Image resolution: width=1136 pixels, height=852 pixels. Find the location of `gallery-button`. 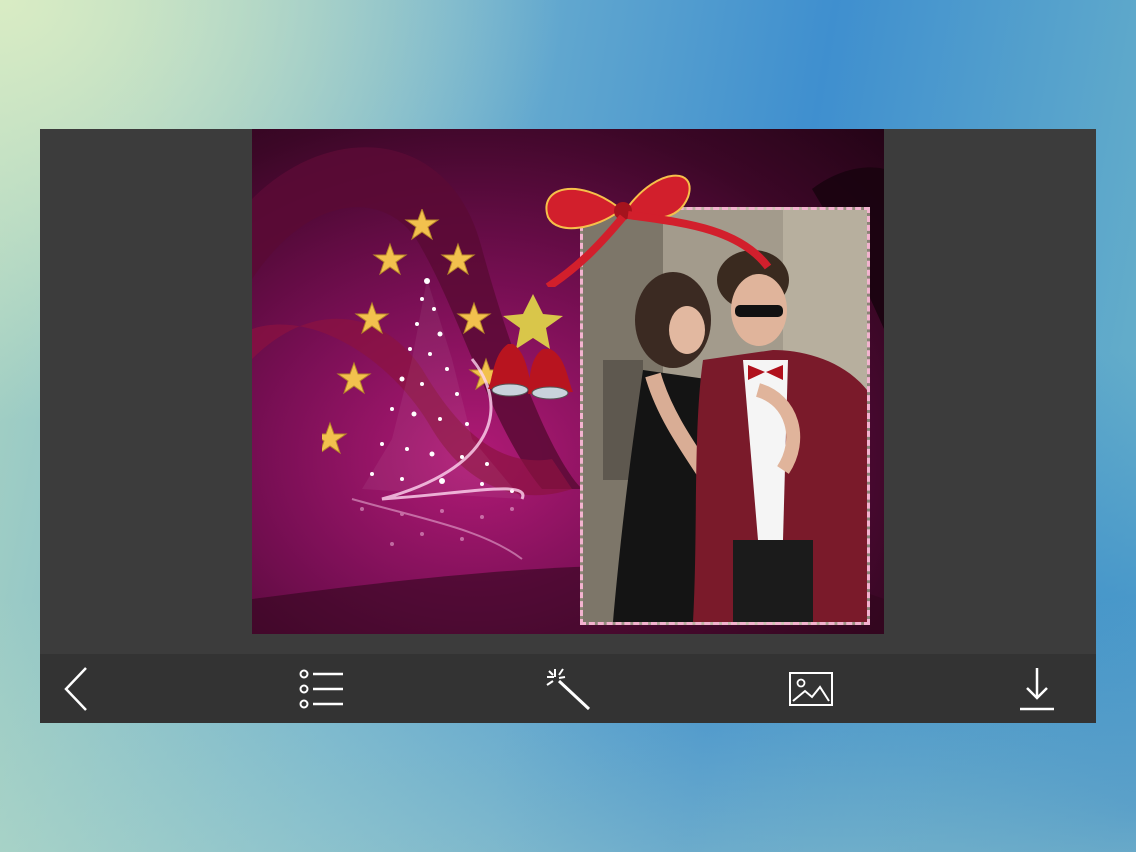

gallery-button is located at coordinates (811, 689).